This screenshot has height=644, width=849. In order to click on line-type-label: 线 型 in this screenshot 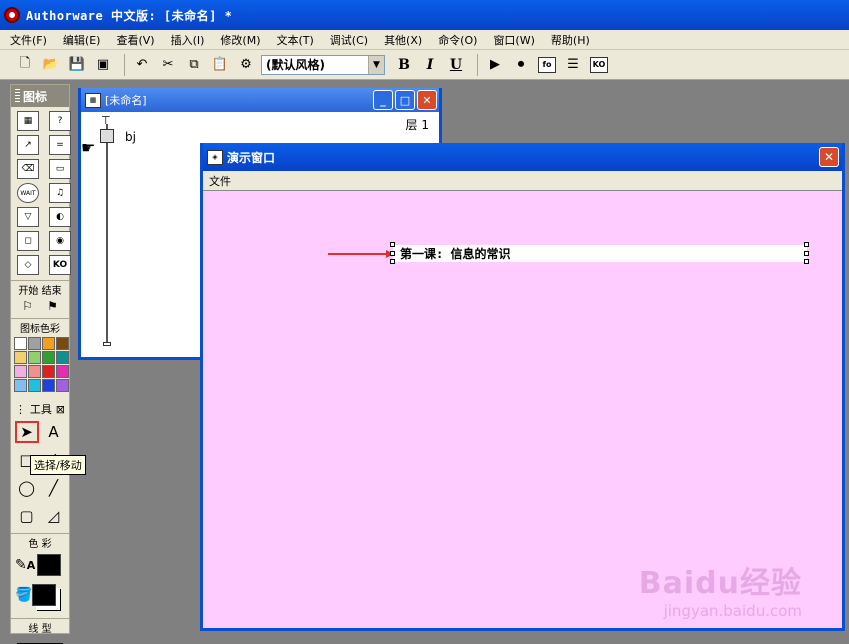, I will do `click(40, 626)`.